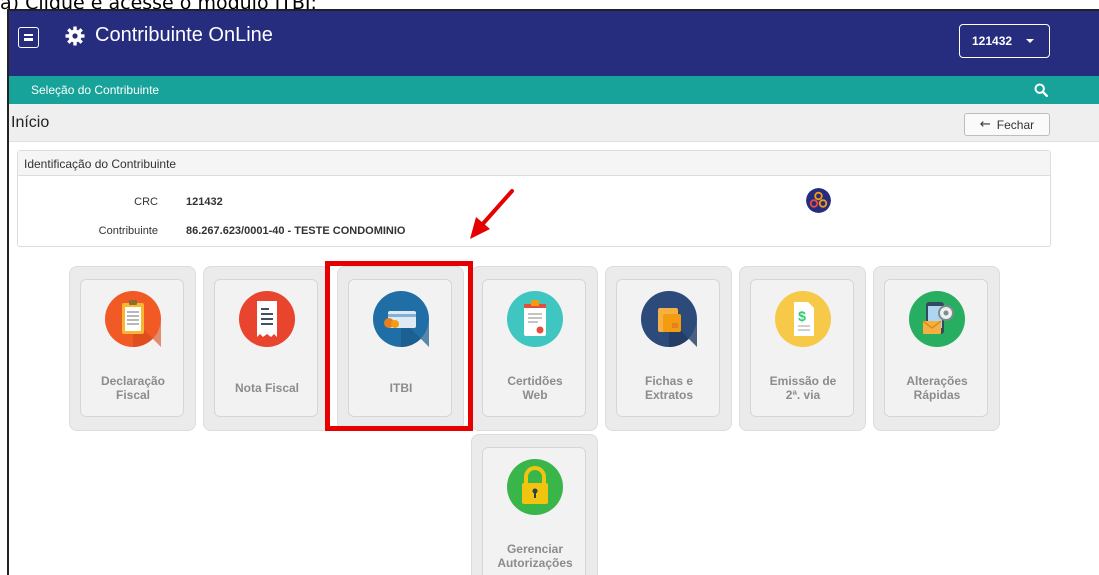  I want to click on module-label-line2: 2ª. via, so click(803, 395).